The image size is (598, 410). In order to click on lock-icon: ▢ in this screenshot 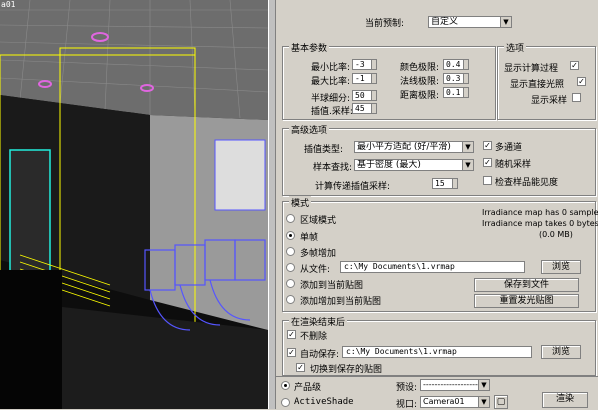, I will do `click(501, 402)`.